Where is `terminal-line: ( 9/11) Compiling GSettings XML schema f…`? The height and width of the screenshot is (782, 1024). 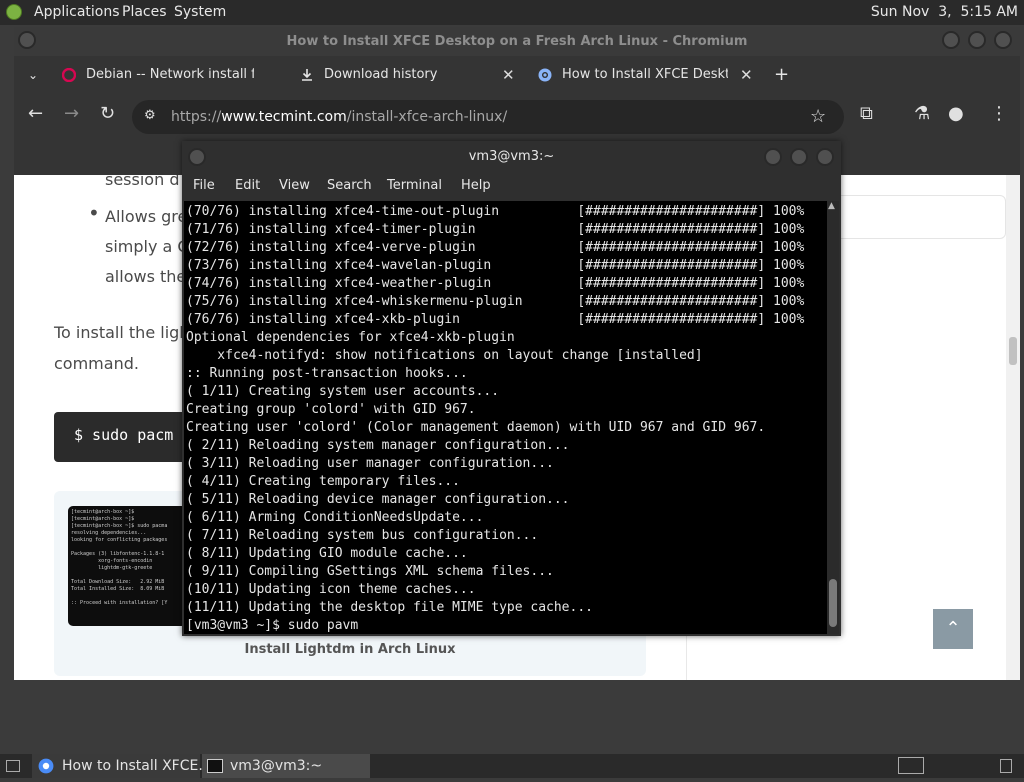 terminal-line: ( 9/11) Compiling GSettings XML schema f… is located at coordinates (370, 571).